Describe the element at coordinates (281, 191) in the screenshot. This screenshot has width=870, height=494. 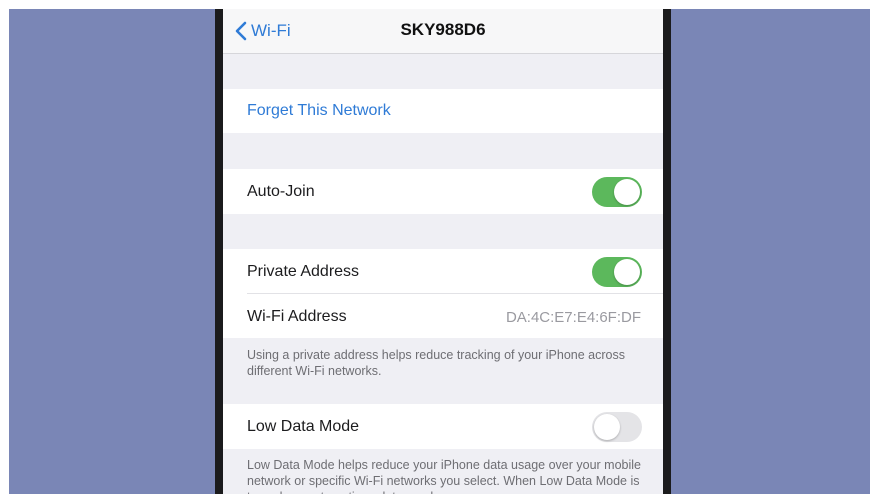
I see `auto-join-label: Auto-Join` at that location.